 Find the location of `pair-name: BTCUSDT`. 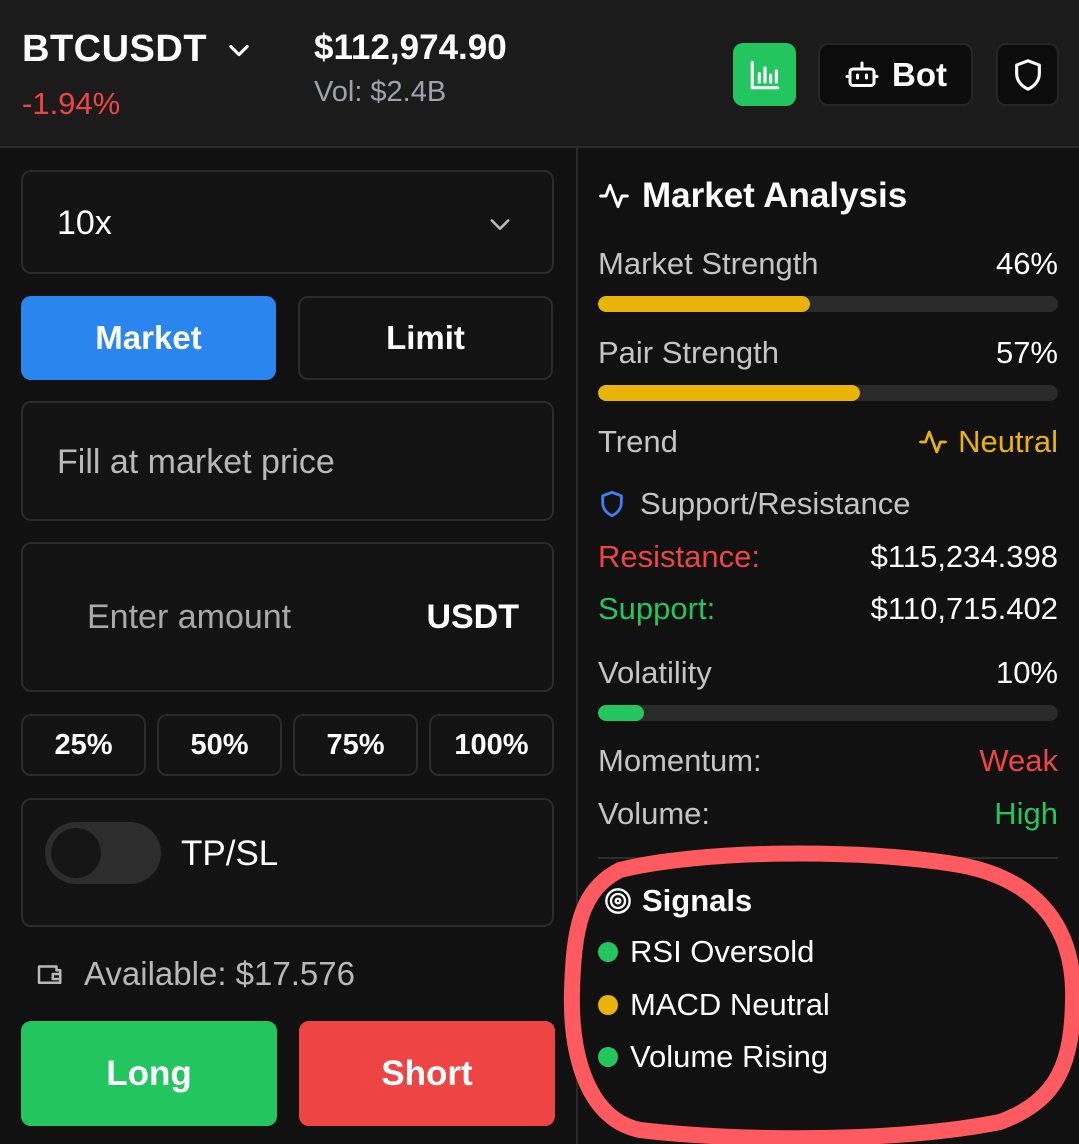

pair-name: BTCUSDT is located at coordinates (115, 49).